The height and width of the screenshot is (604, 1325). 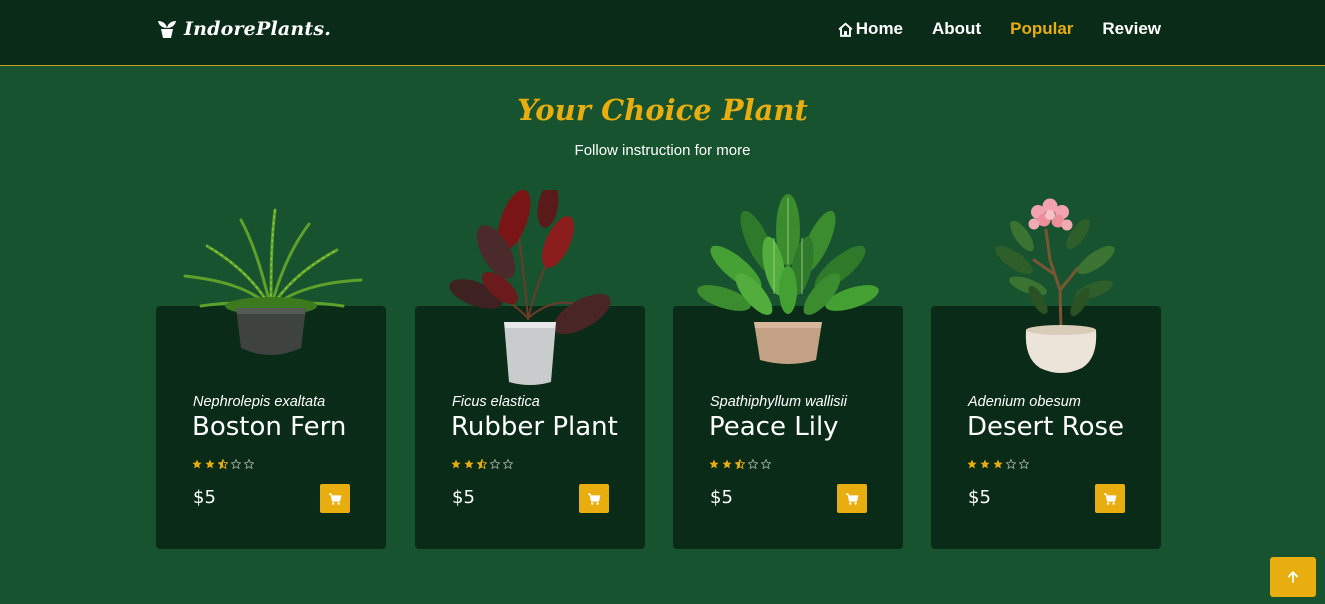 I want to click on scroll-to-top-button, so click(x=1293, y=577).